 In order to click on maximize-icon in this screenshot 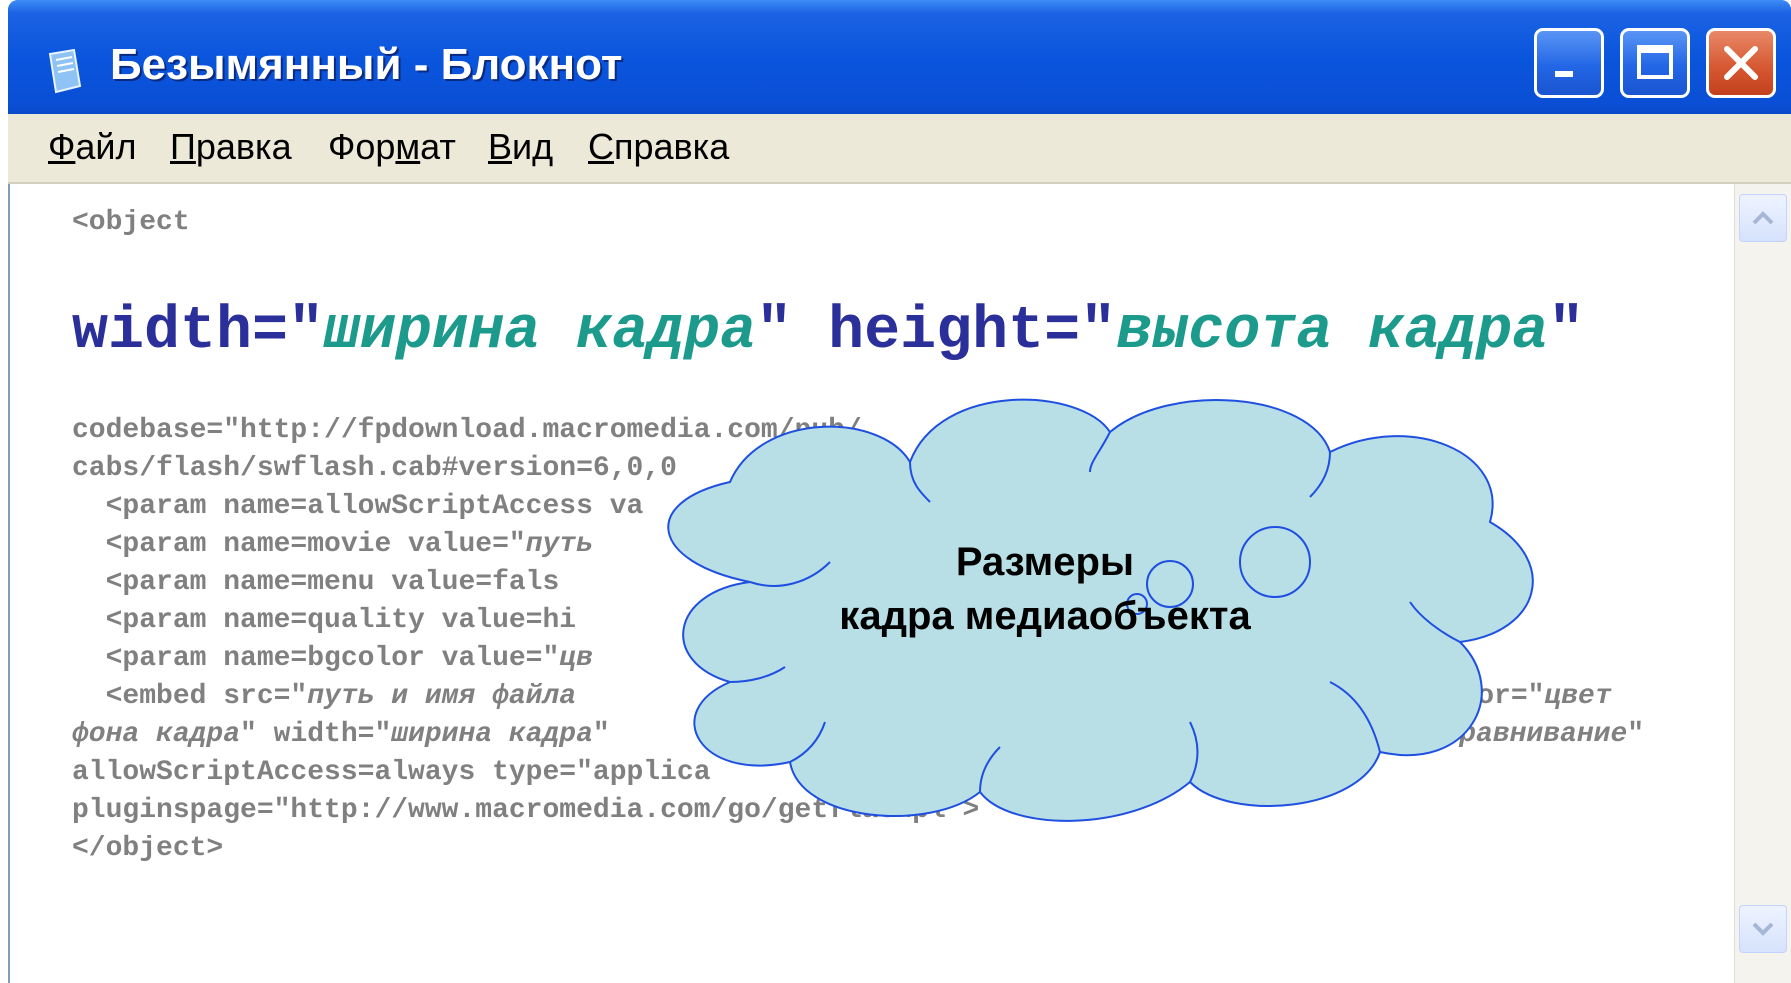, I will do `click(1655, 62)`.